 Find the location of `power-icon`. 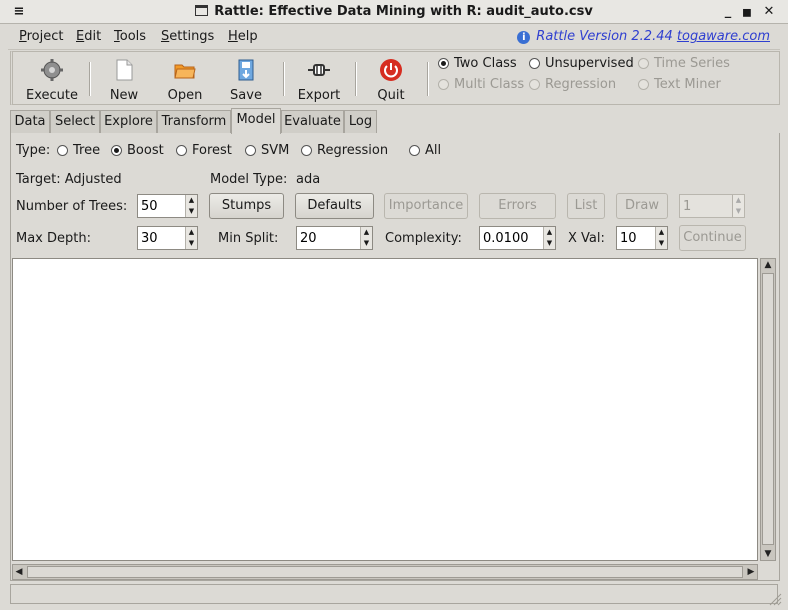

power-icon is located at coordinates (391, 70).